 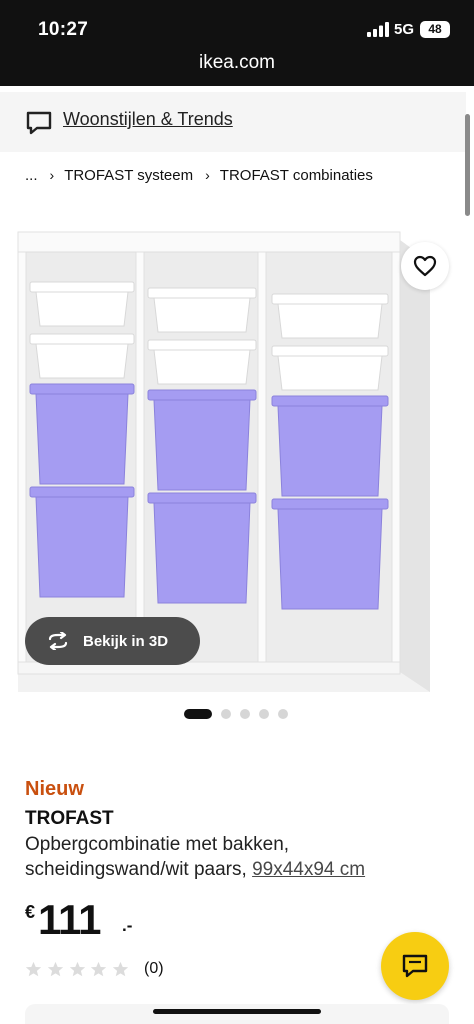 I want to click on product-name: TROFAST, so click(x=69, y=818).